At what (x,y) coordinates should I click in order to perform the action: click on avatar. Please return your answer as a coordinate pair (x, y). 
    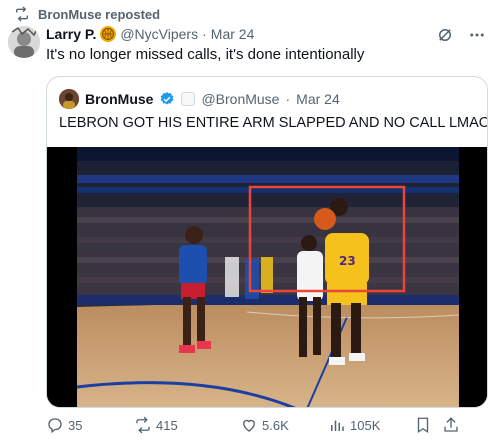
    Looking at the image, I should click on (24, 42).